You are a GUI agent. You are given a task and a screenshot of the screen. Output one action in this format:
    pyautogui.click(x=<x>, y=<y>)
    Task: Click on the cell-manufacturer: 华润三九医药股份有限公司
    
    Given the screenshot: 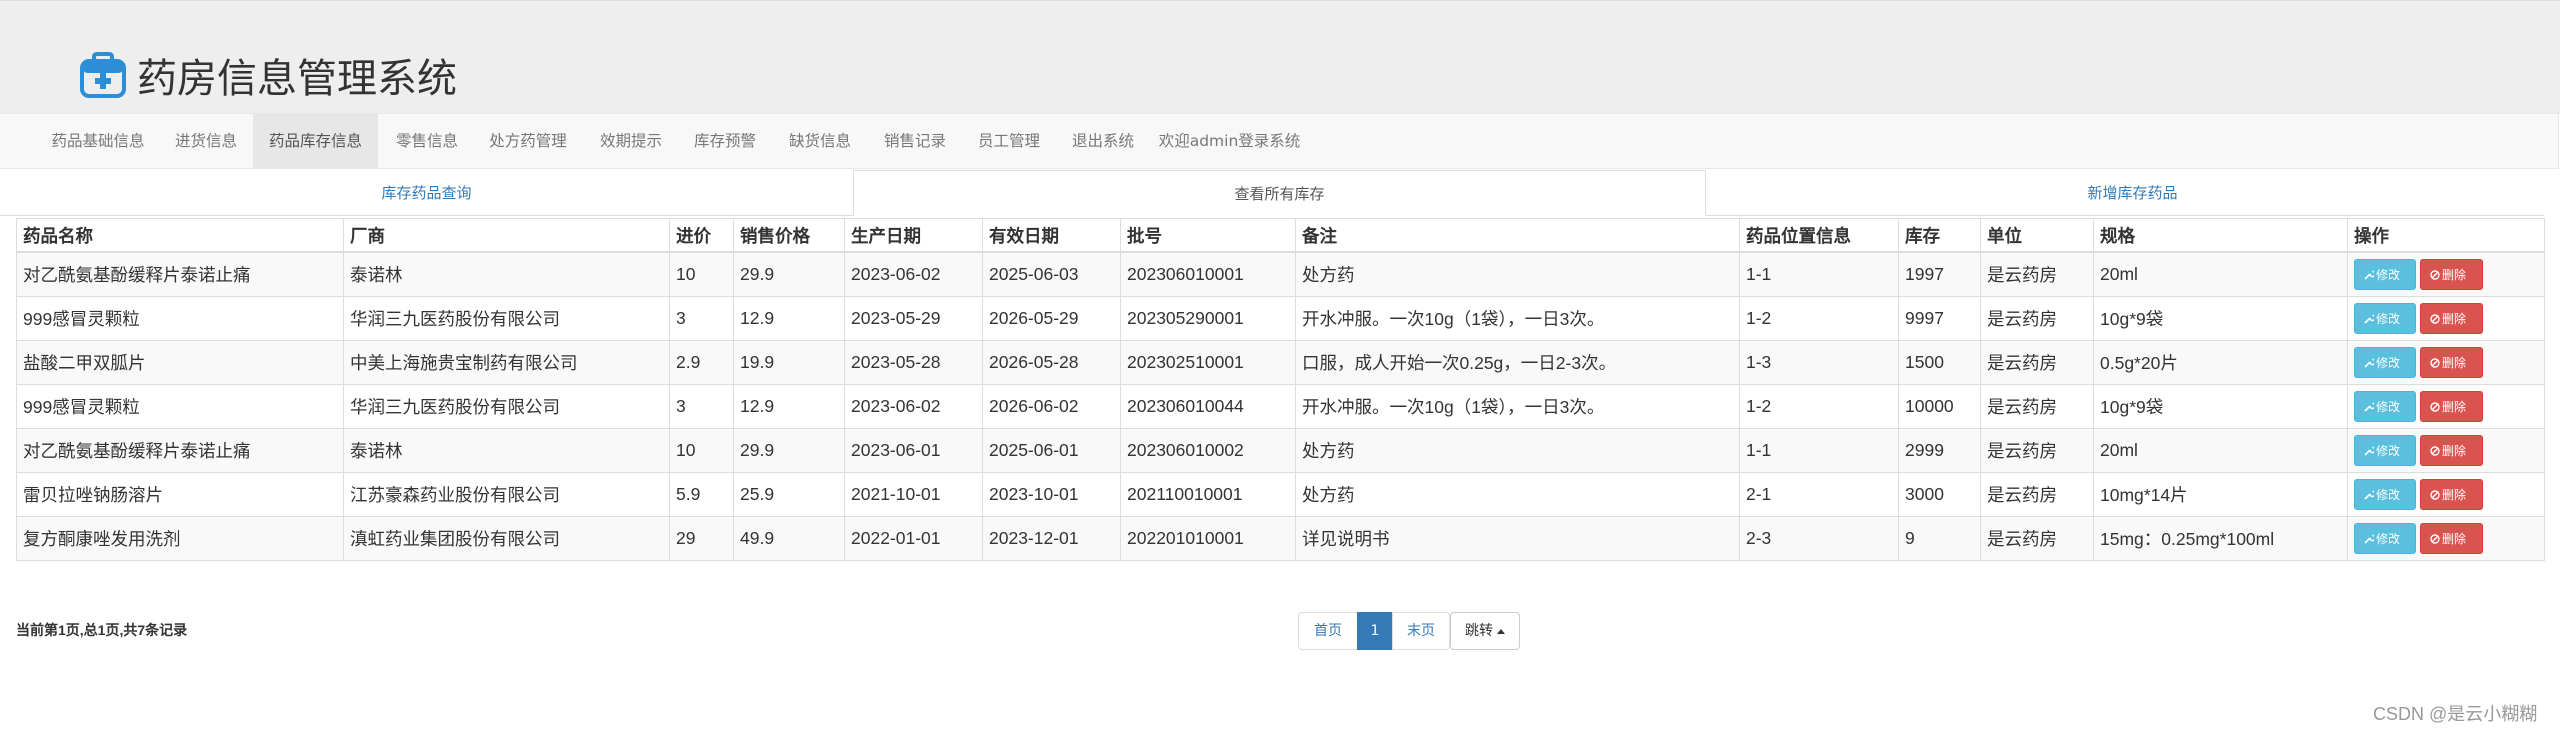 What is the action you would take?
    pyautogui.click(x=506, y=406)
    